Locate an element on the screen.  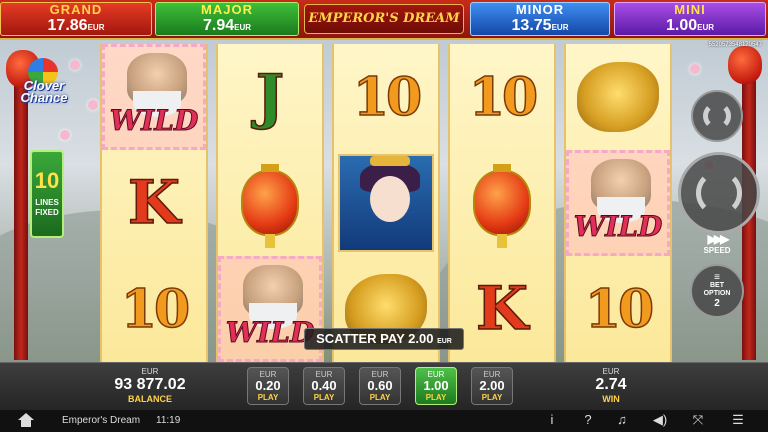
bet-button-4: EUR 1.00 PLAY is located at coordinates (436, 386).